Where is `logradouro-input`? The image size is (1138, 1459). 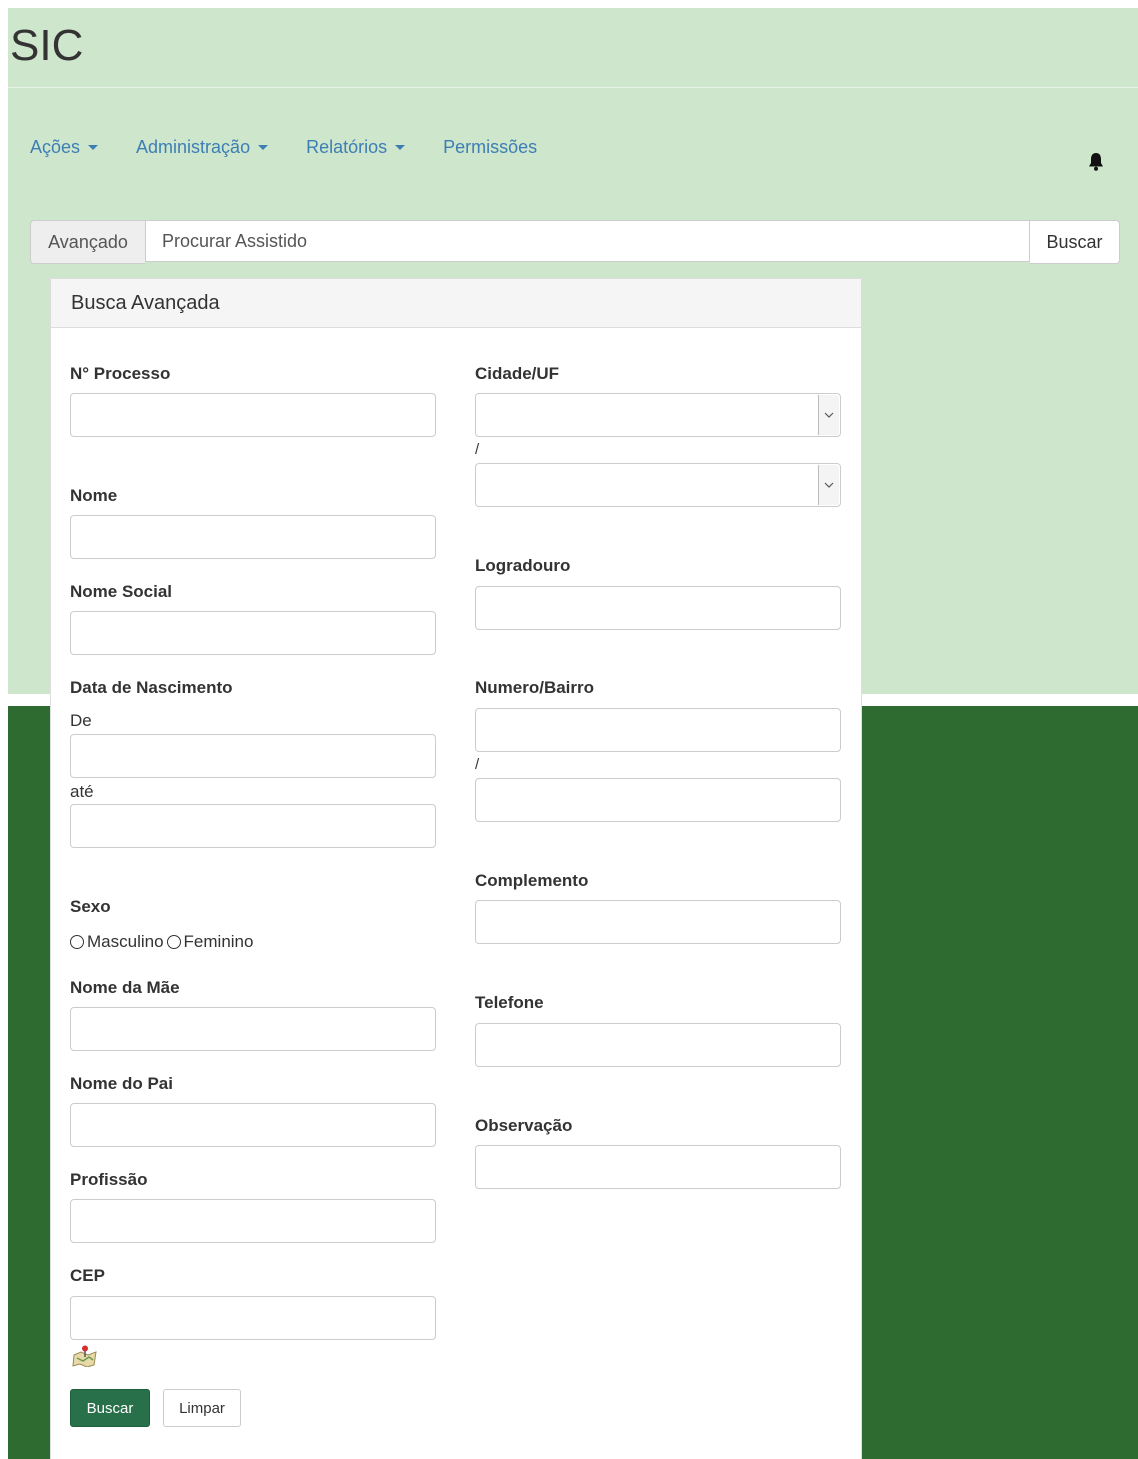
logradouro-input is located at coordinates (658, 608).